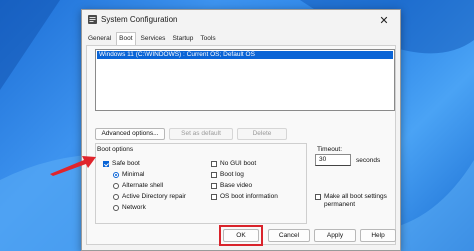  Describe the element at coordinates (340, 204) in the screenshot. I see `make-permanent-line2: permanent` at that location.